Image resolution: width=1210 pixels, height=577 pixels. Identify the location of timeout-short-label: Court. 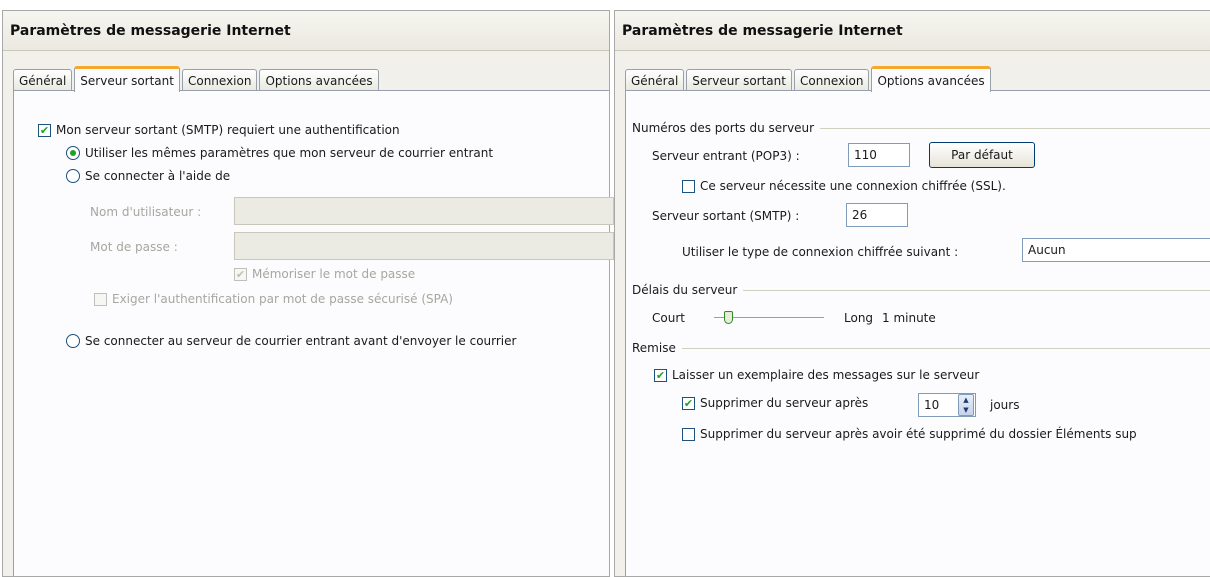
(668, 318).